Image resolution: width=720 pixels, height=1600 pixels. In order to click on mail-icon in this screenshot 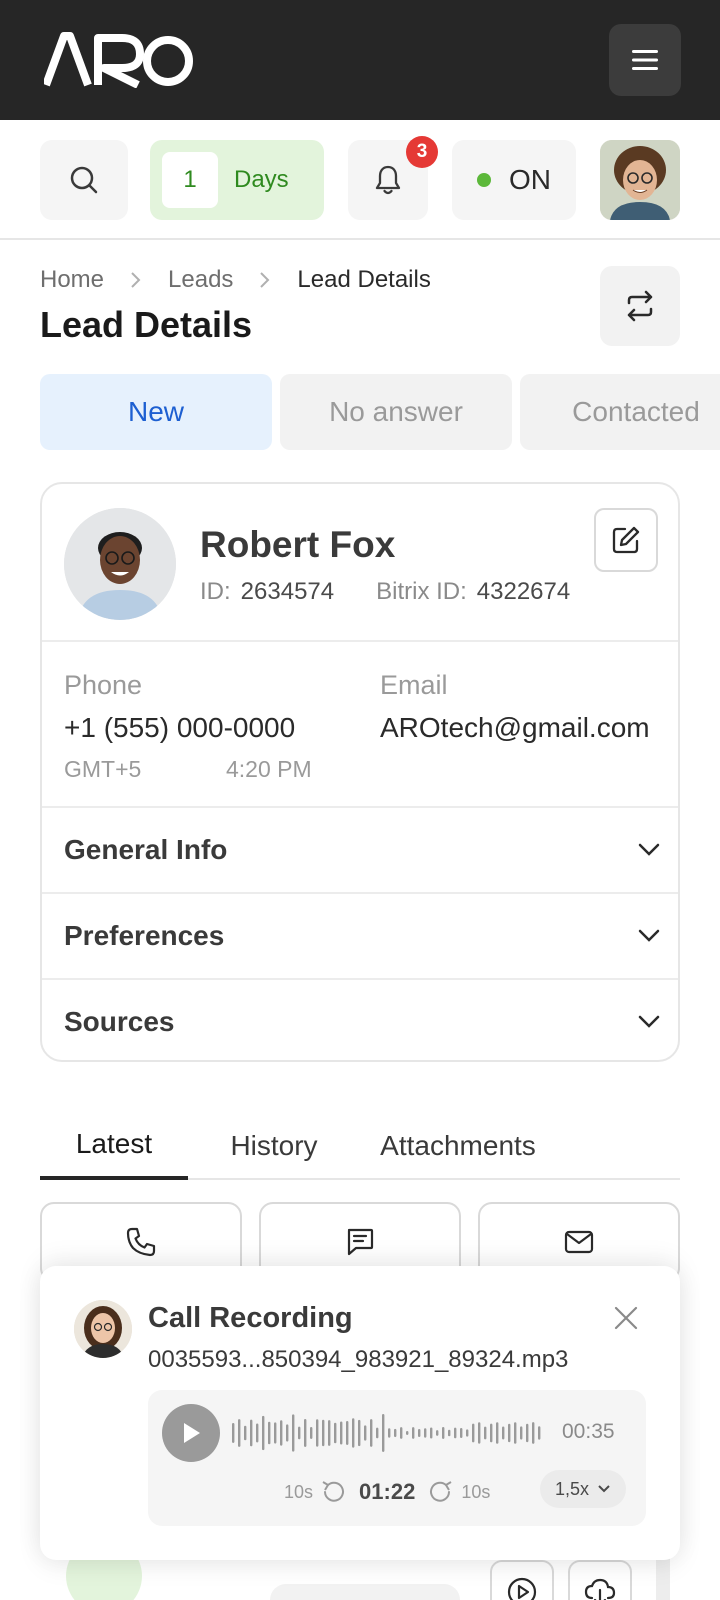, I will do `click(579, 1242)`.